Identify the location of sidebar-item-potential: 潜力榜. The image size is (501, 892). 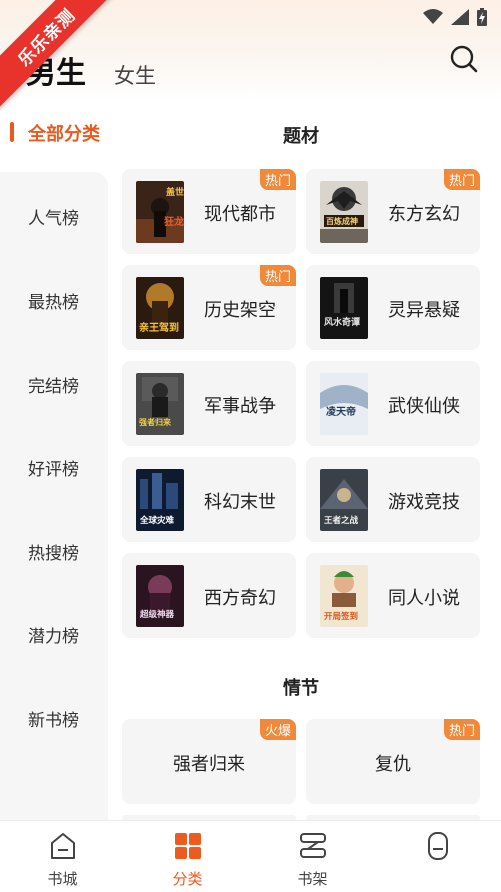
(54, 634).